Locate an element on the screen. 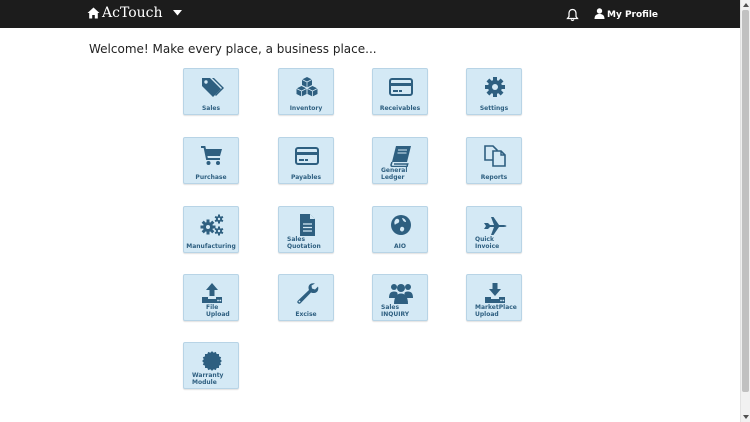  bell-icon is located at coordinates (572, 16).